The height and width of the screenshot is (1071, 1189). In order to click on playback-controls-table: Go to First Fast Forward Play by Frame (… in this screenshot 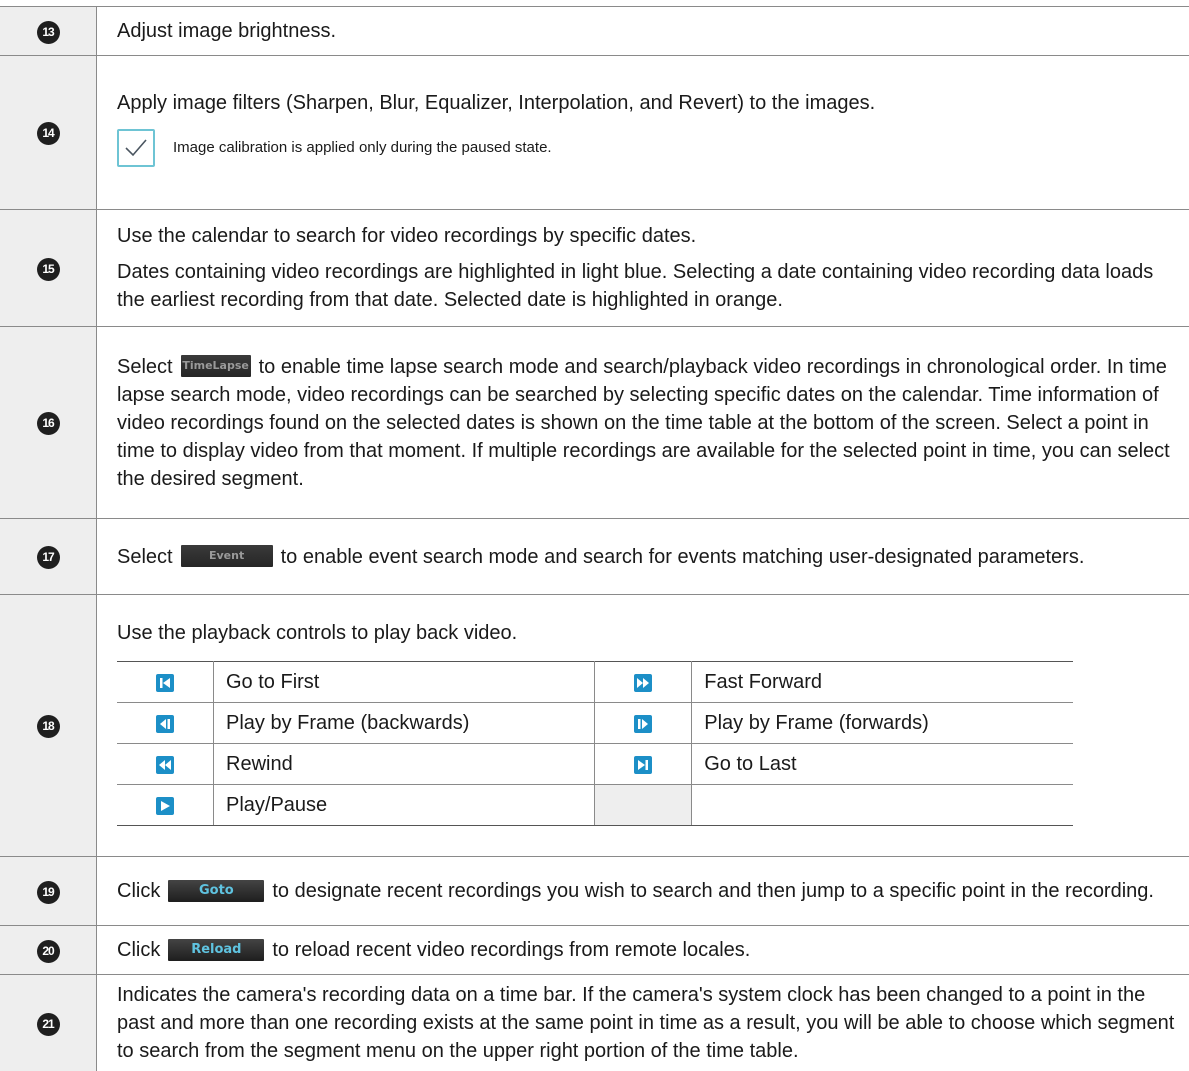, I will do `click(595, 743)`.